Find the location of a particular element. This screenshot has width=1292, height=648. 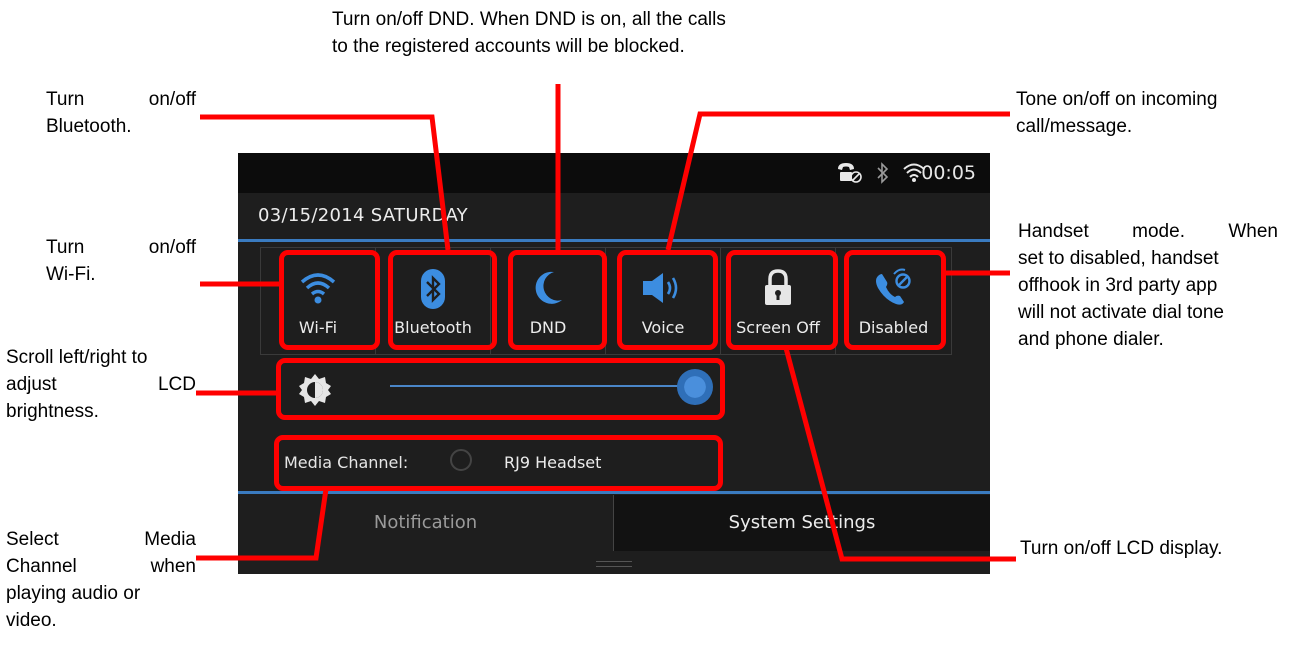

connector-bluetooth is located at coordinates (325, 182).